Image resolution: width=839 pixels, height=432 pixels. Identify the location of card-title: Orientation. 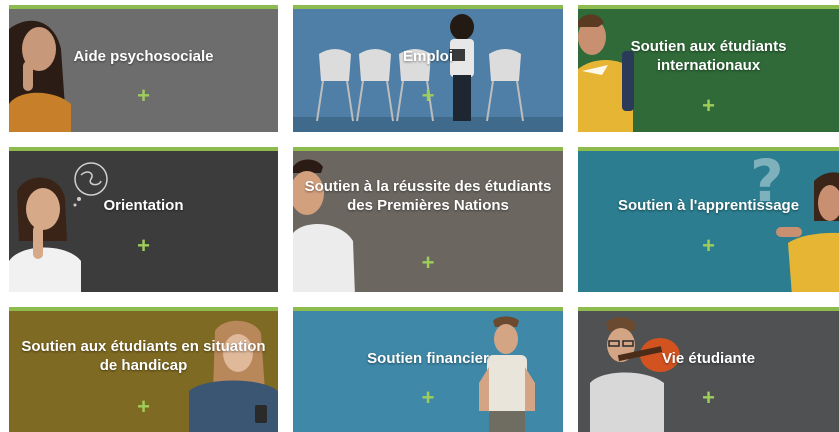
(143, 205).